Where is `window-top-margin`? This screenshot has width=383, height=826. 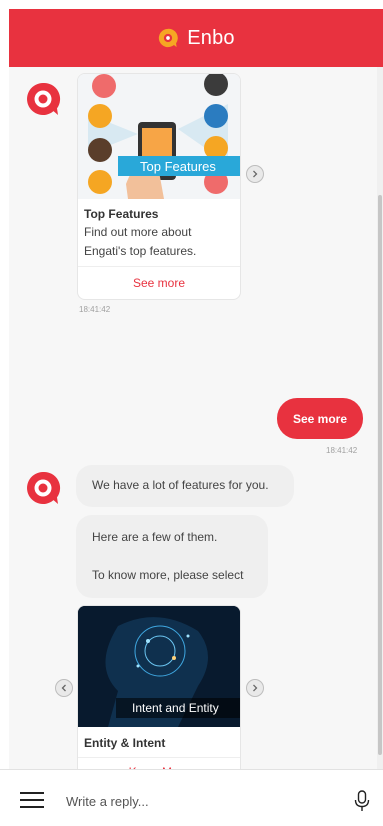 window-top-margin is located at coordinates (191, 4).